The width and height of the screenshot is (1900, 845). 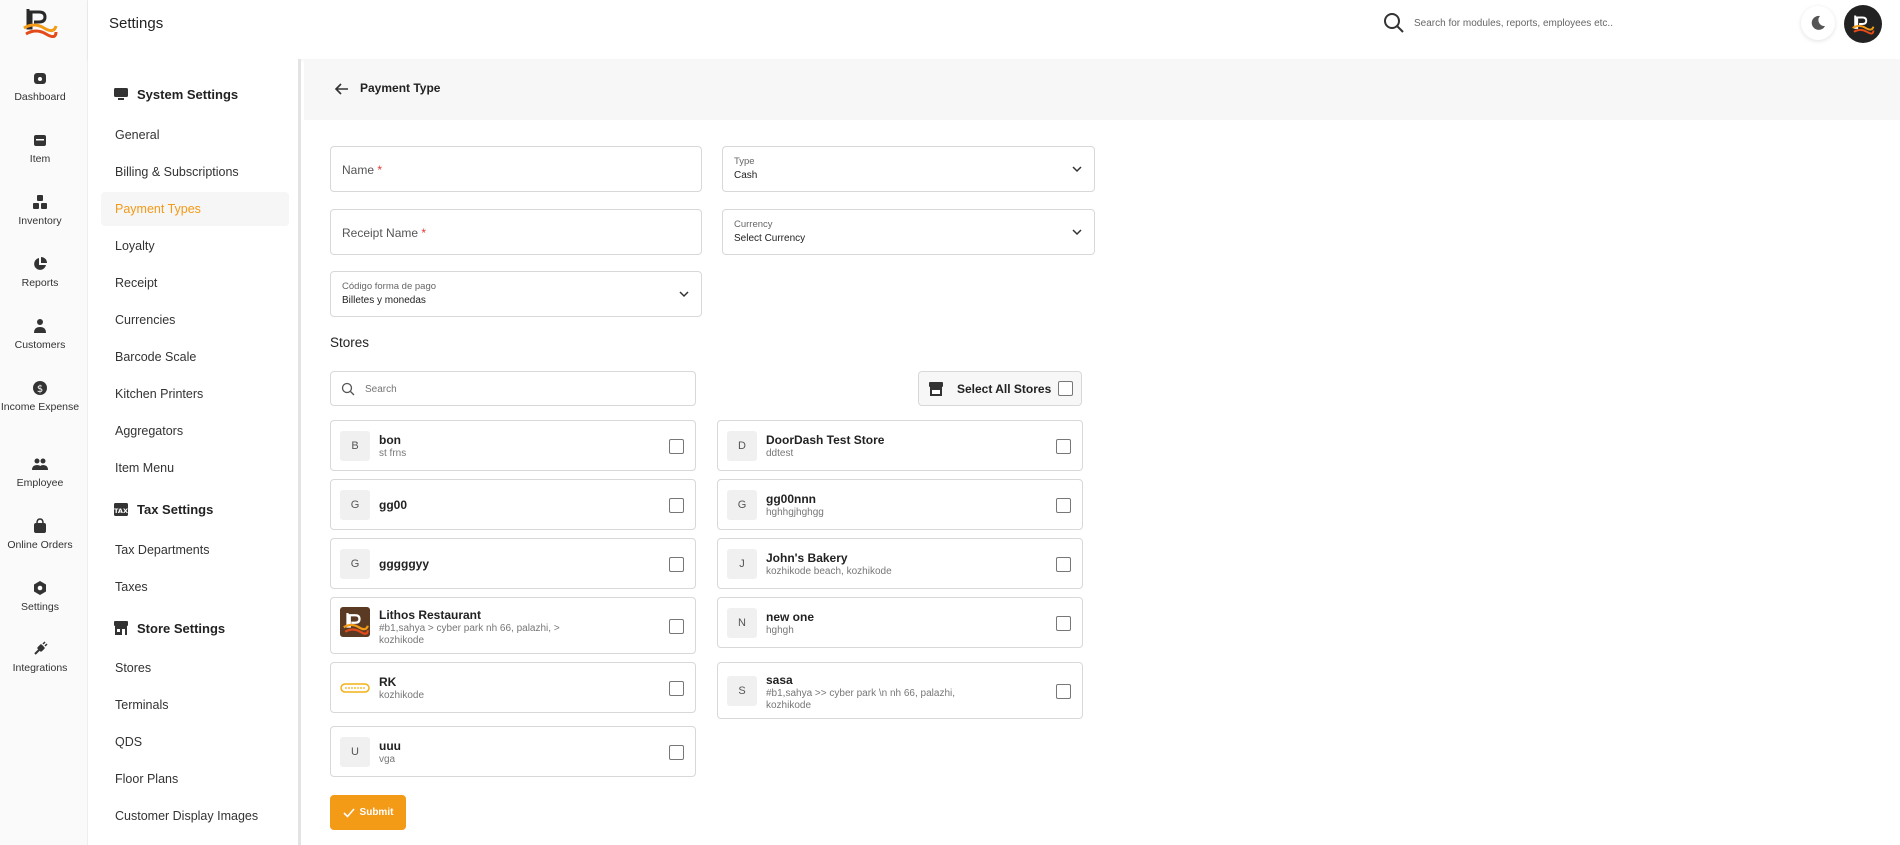 What do you see at coordinates (195, 705) in the screenshot?
I see `sidebar-item-terminals: Terminals` at bounding box center [195, 705].